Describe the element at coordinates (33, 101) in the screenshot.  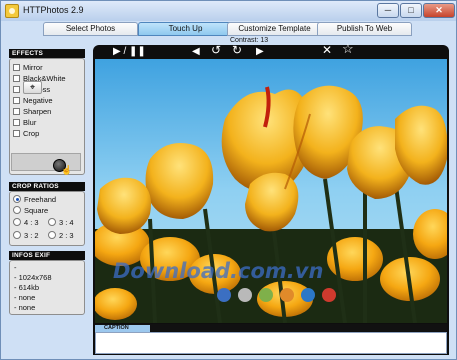
I see `effect-negative: Negative` at that location.